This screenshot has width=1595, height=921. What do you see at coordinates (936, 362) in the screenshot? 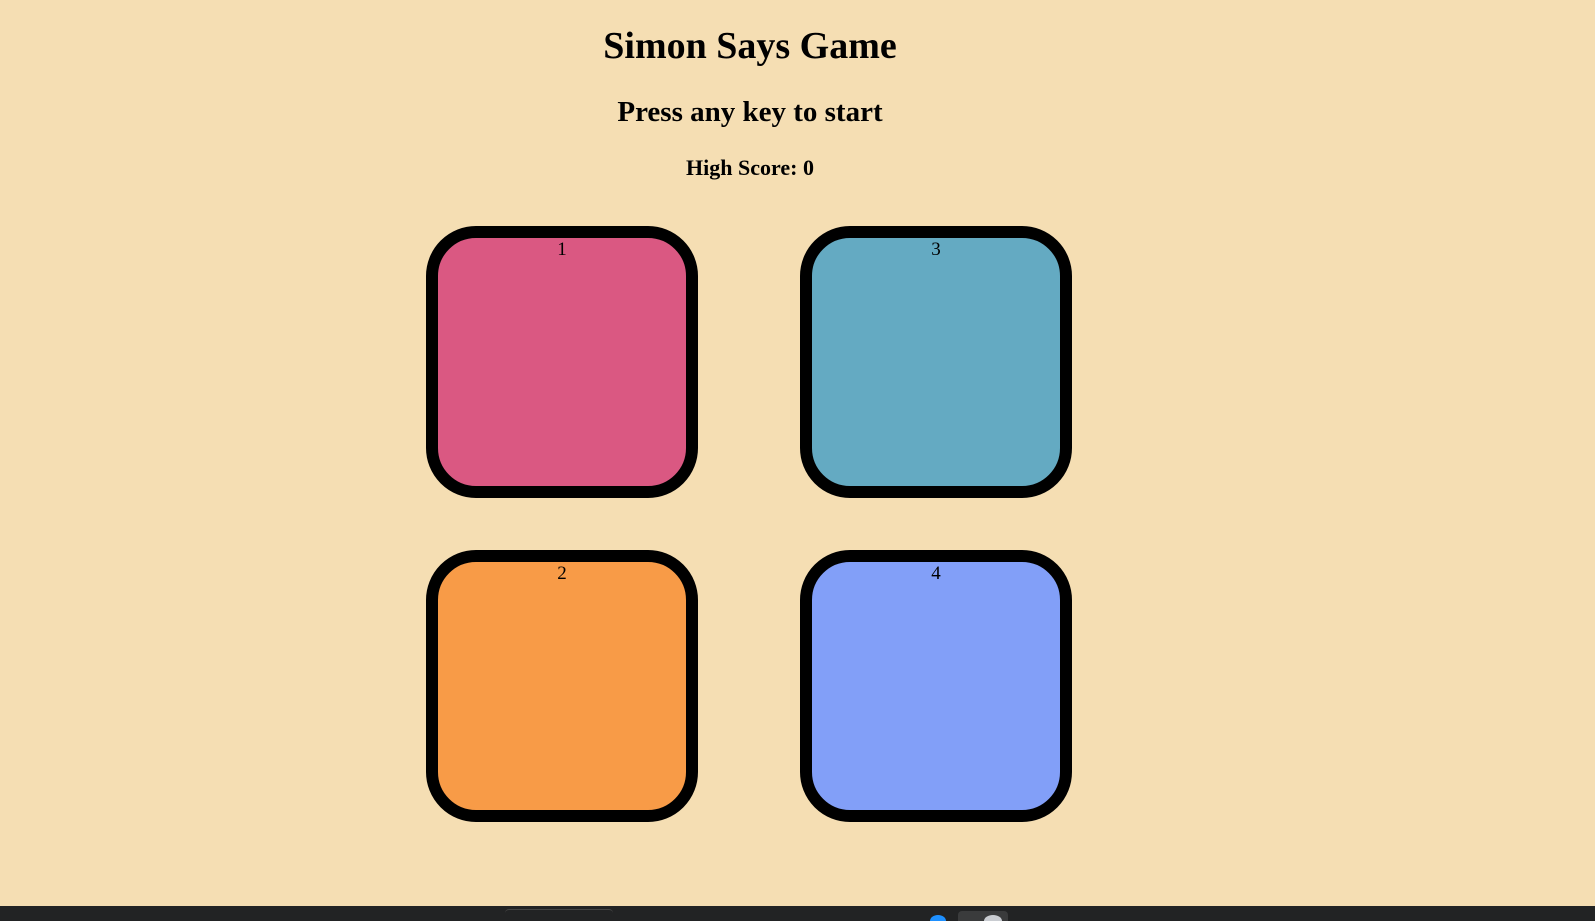
I see `simon-button-3: 3` at bounding box center [936, 362].